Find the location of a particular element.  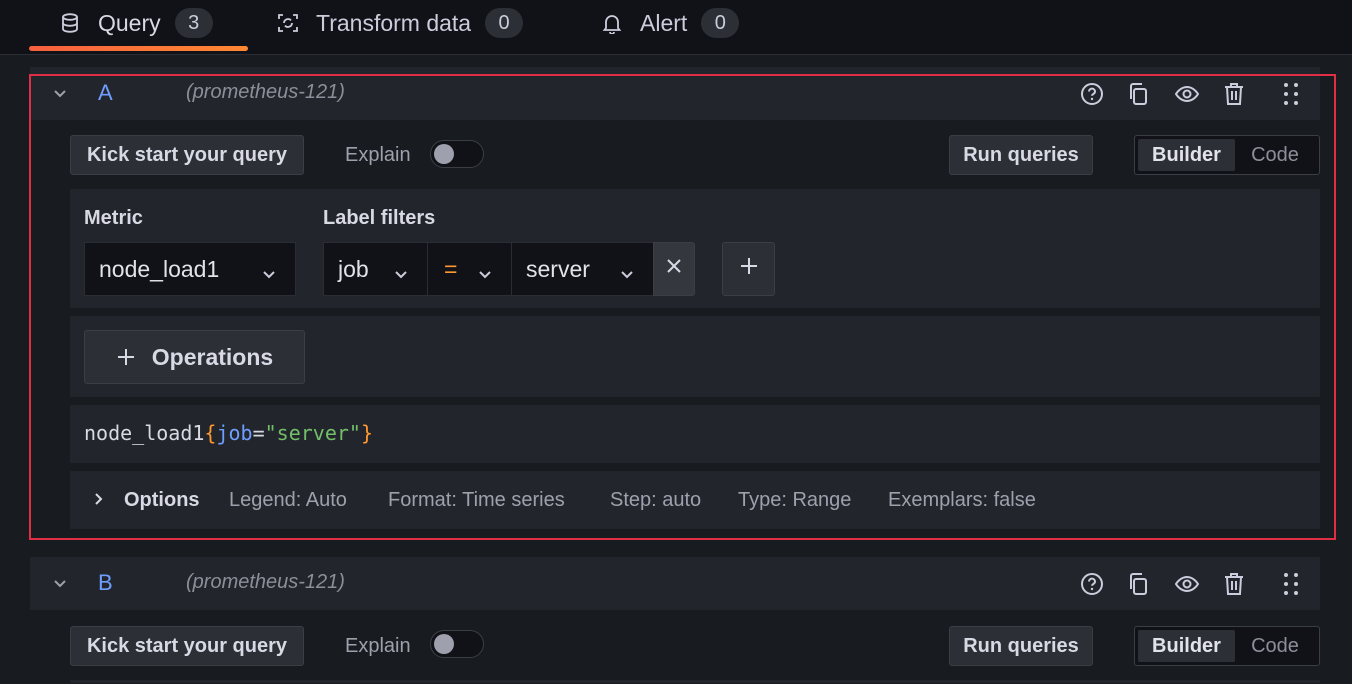

options-title: Options is located at coordinates (162, 500).